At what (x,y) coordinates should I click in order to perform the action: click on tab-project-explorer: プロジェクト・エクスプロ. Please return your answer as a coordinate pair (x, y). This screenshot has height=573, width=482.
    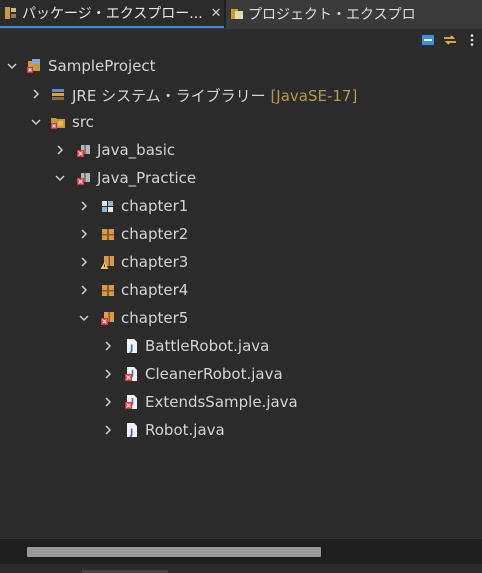
    Looking at the image, I should click on (354, 14).